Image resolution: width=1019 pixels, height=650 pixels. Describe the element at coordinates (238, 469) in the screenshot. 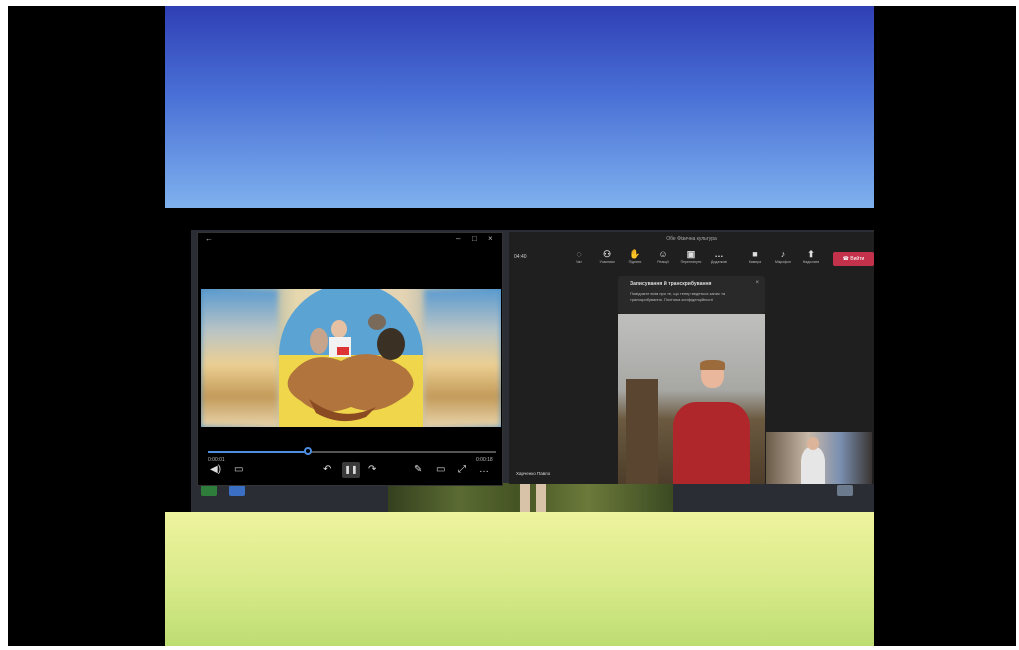

I see `subtitles-icon: ▭` at that location.